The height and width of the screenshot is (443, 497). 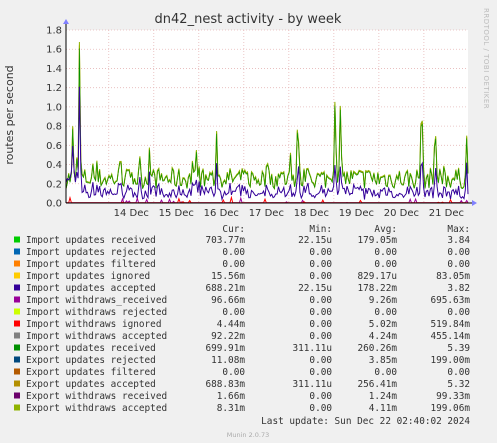 I want to click on legend-value-max: 5.32, so click(x=458, y=384).